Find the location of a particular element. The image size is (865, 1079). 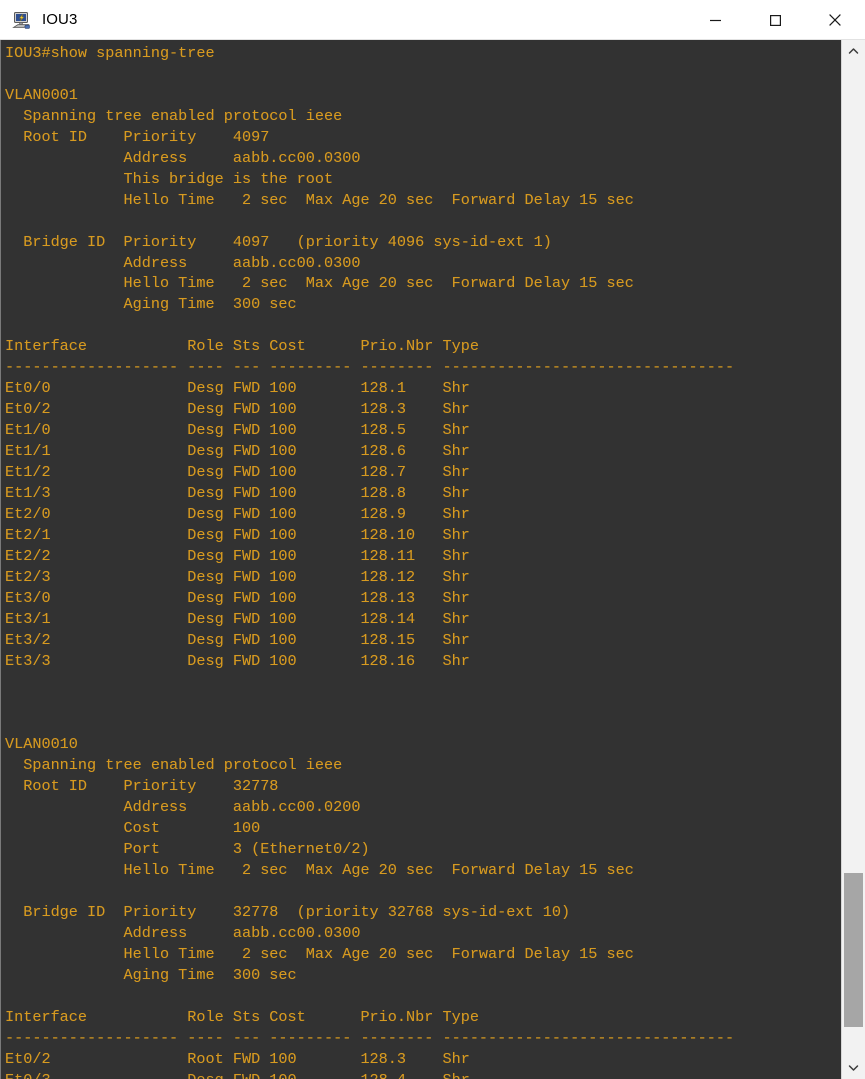

maximize-button is located at coordinates (775, 20).